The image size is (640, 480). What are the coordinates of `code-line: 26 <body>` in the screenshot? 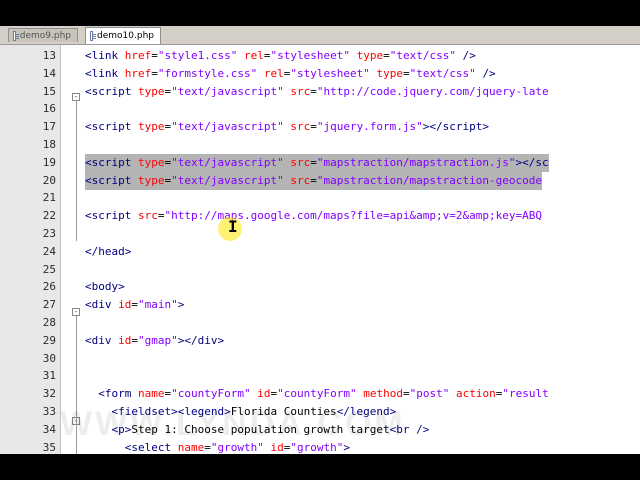 It's located at (320, 287).